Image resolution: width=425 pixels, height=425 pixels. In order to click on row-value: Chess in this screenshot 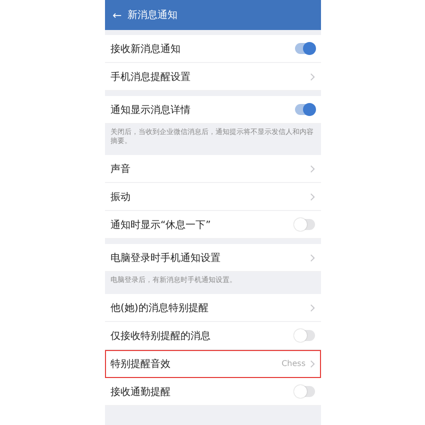, I will do `click(294, 363)`.